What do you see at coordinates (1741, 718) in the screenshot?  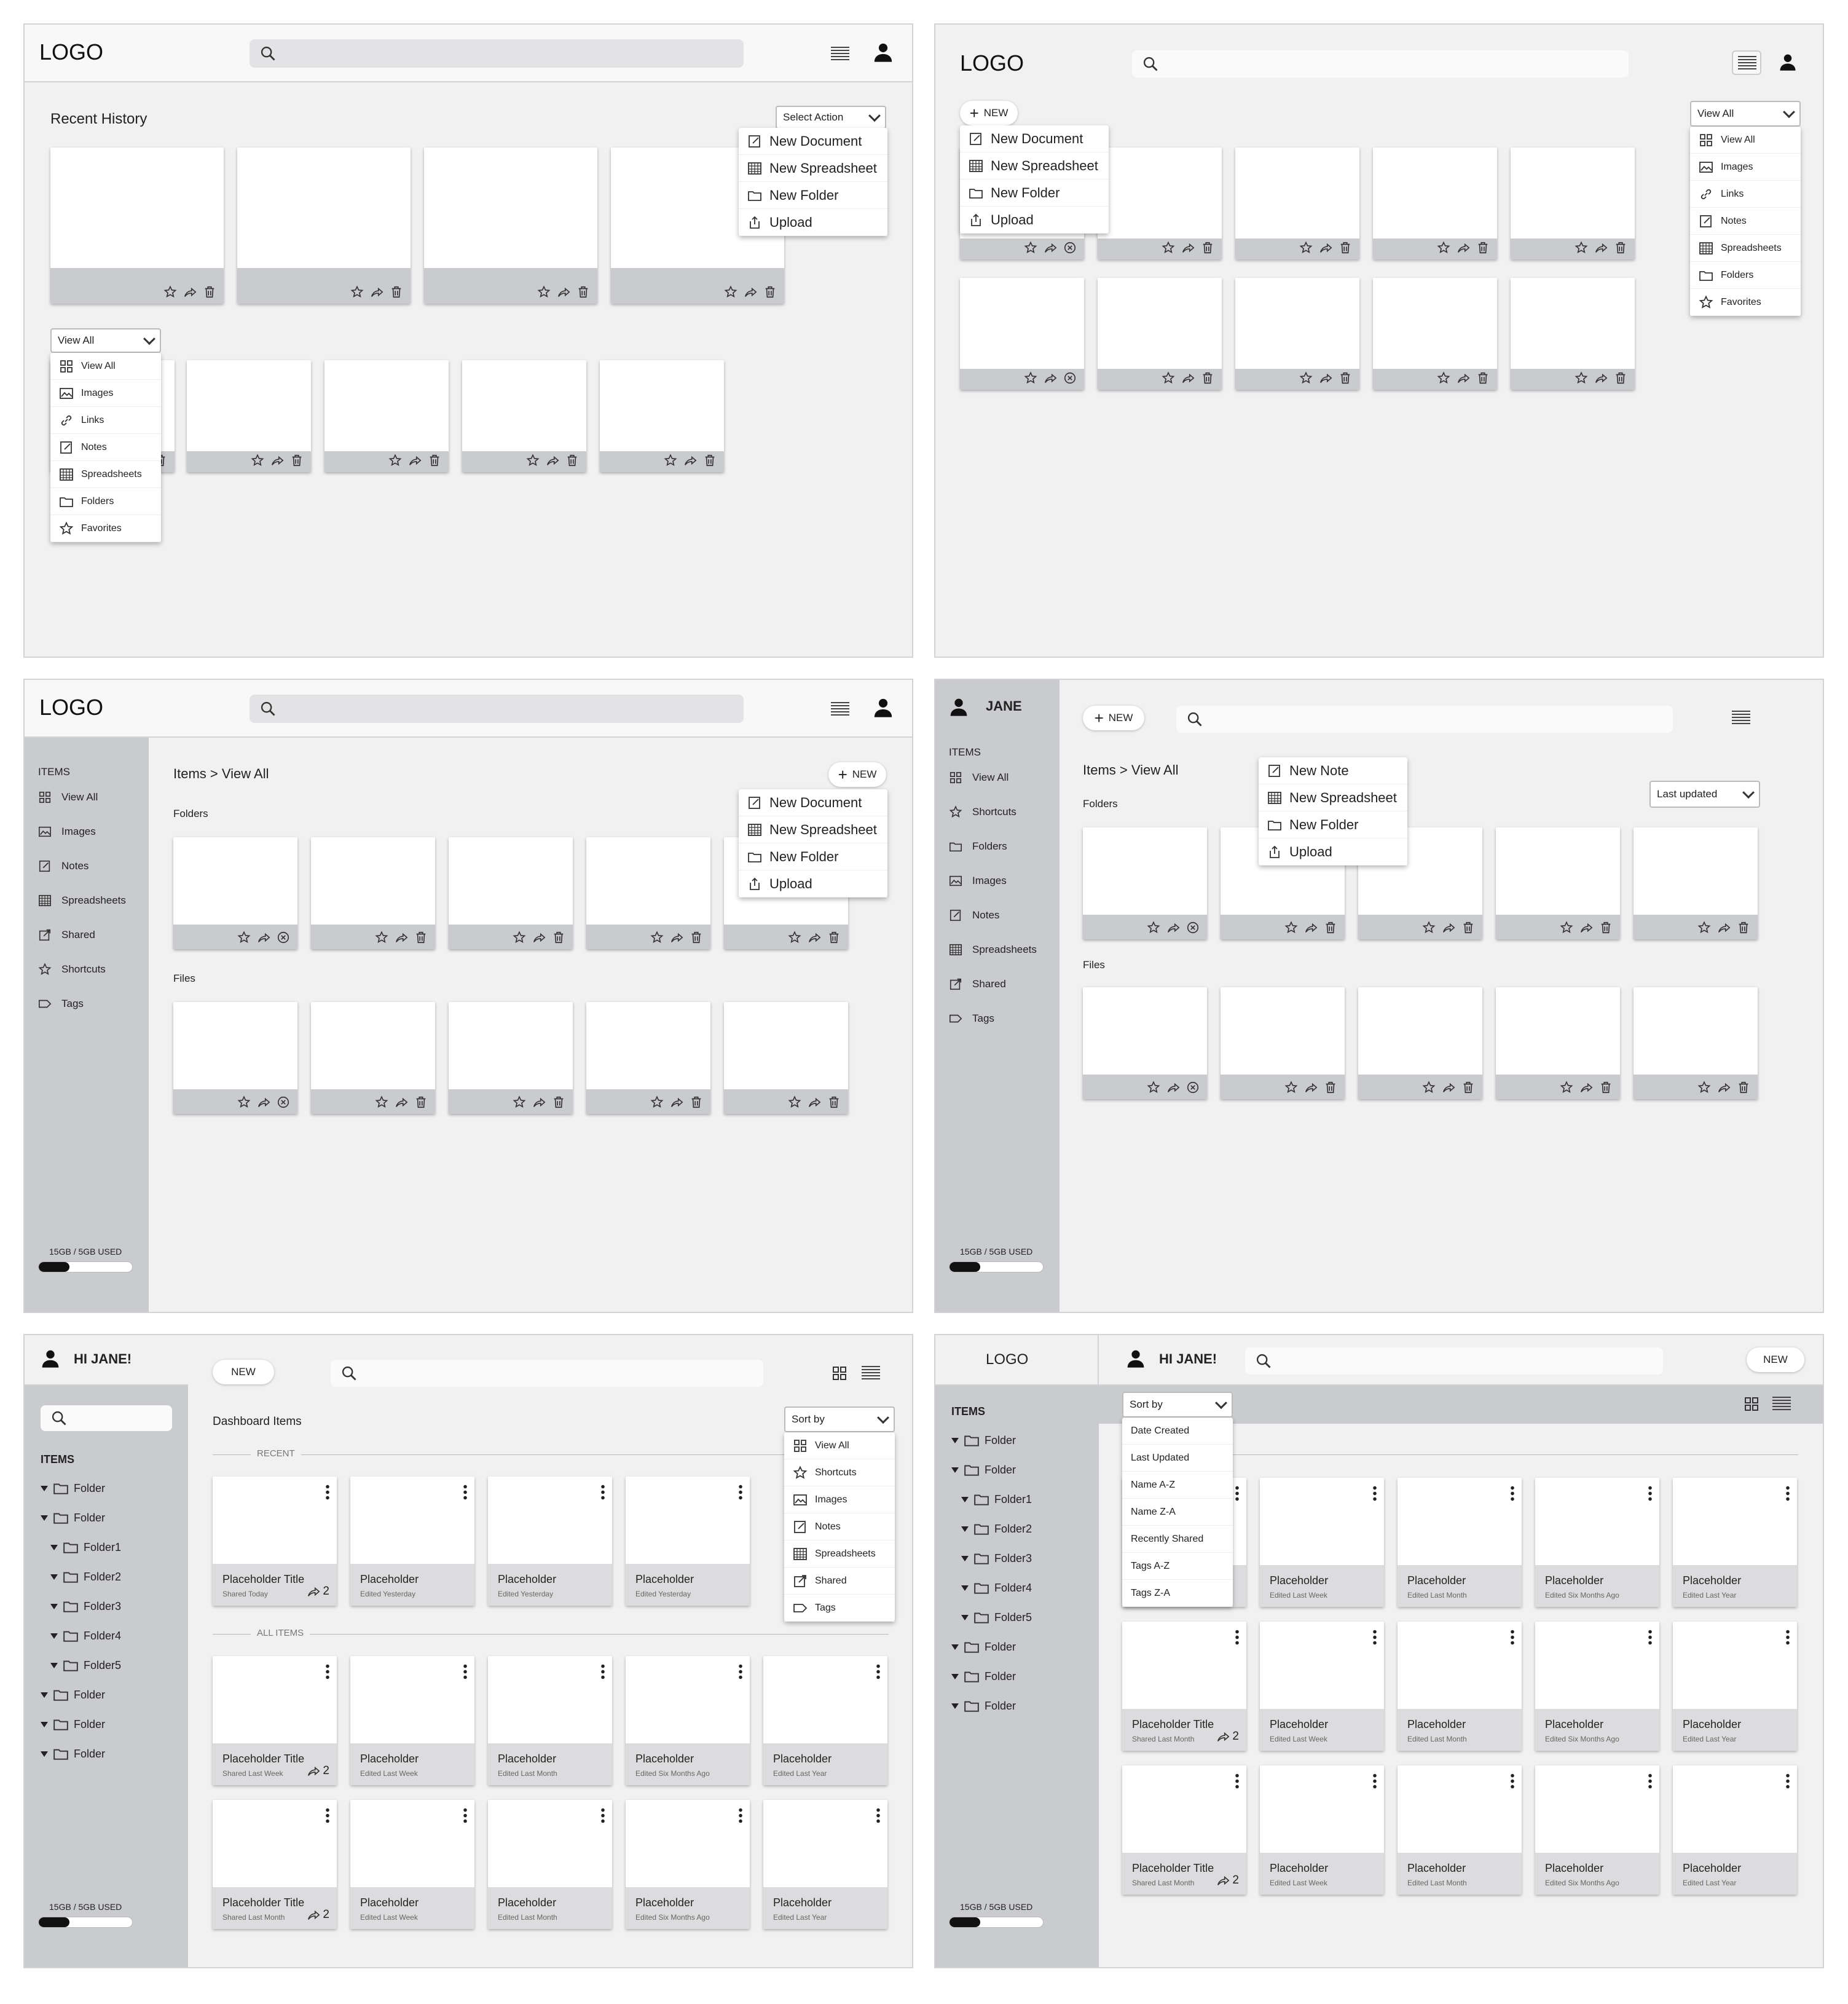 I see `menu-icon` at bounding box center [1741, 718].